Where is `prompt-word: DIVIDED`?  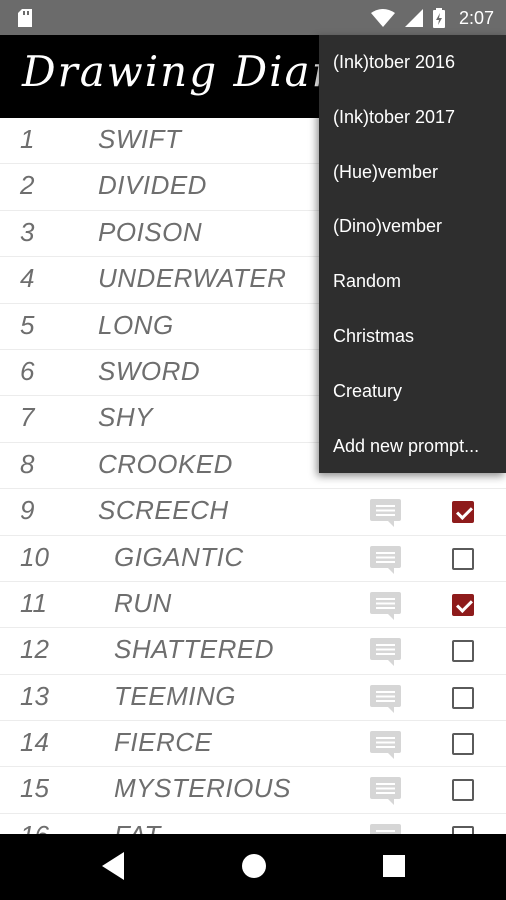 prompt-word: DIVIDED is located at coordinates (152, 185).